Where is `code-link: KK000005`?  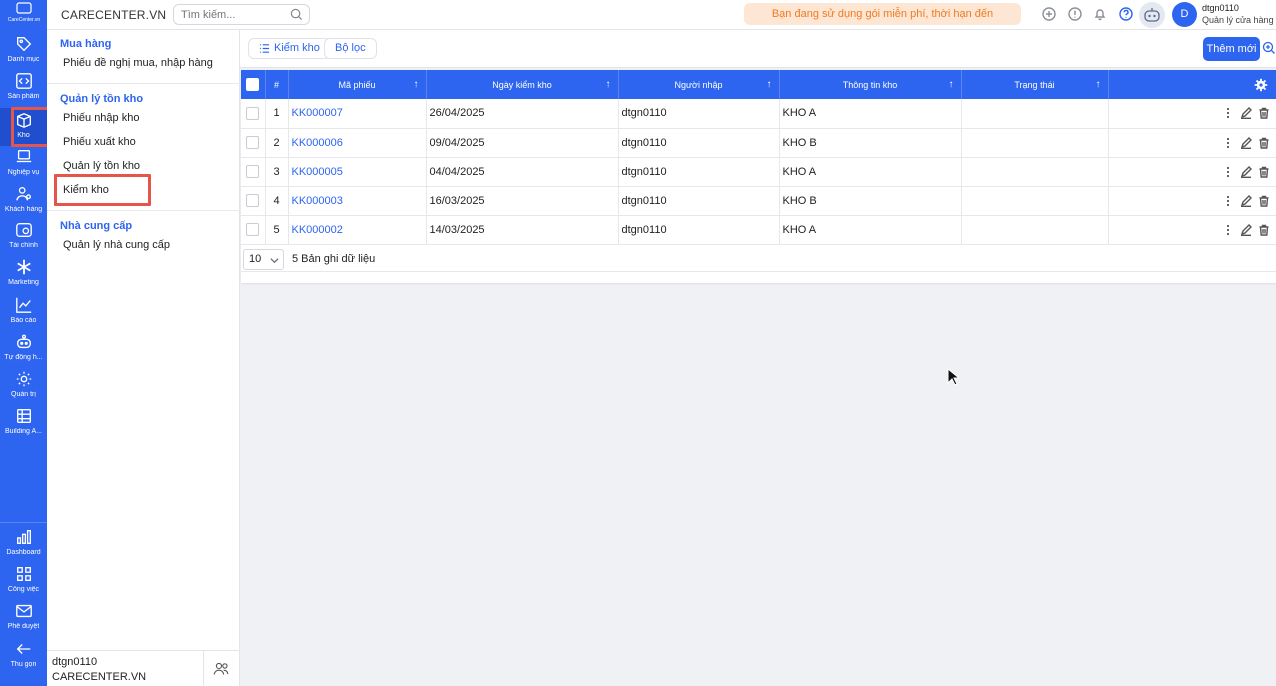
code-link: KK000005 is located at coordinates (317, 172).